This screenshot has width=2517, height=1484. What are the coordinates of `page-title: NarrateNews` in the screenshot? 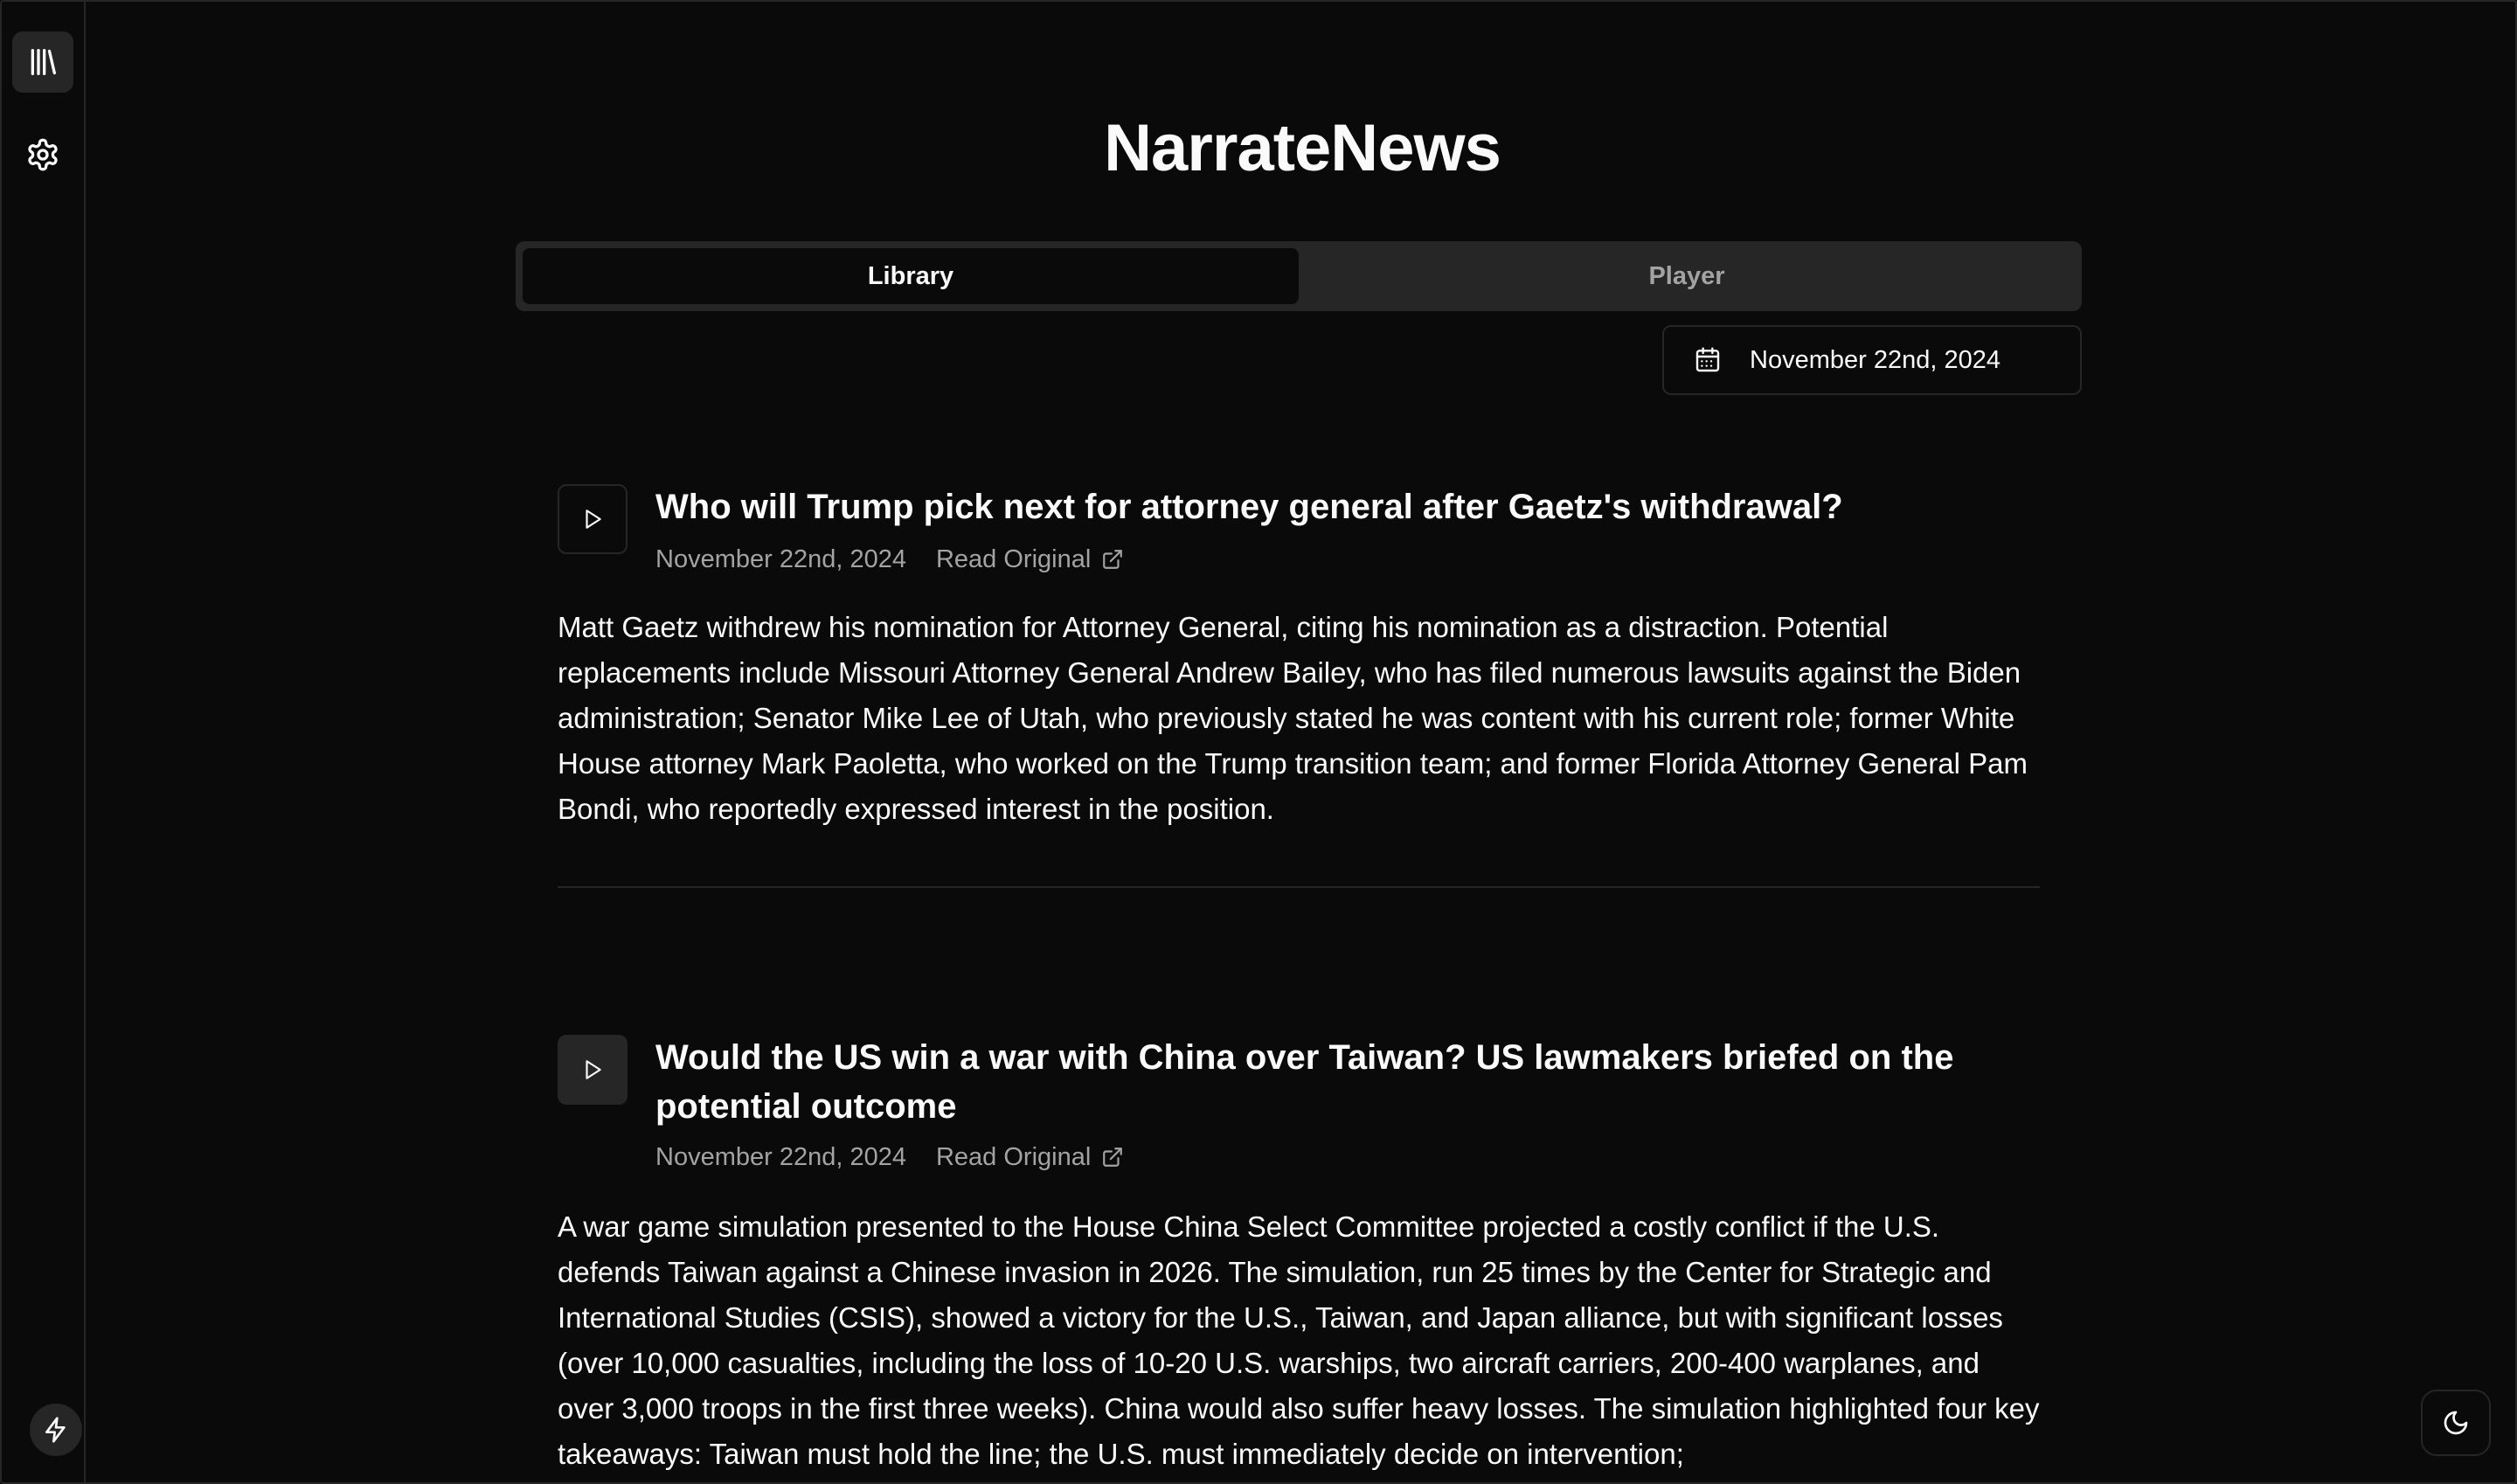 It's located at (1302, 148).